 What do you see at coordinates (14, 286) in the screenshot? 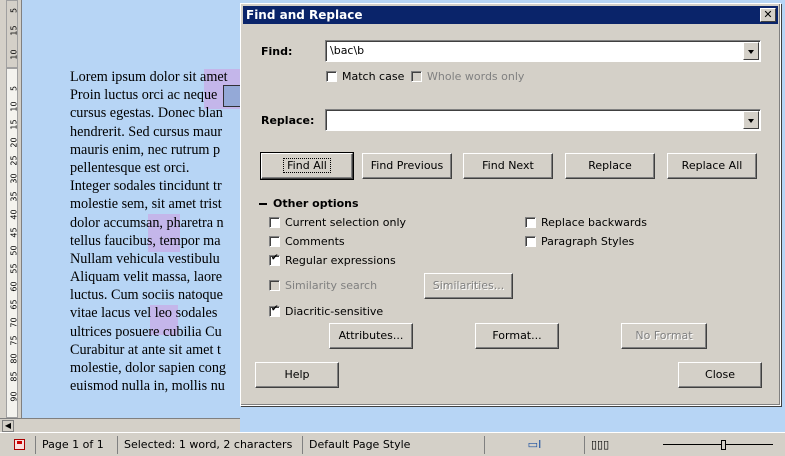
I see `ruler-mark: 60` at bounding box center [14, 286].